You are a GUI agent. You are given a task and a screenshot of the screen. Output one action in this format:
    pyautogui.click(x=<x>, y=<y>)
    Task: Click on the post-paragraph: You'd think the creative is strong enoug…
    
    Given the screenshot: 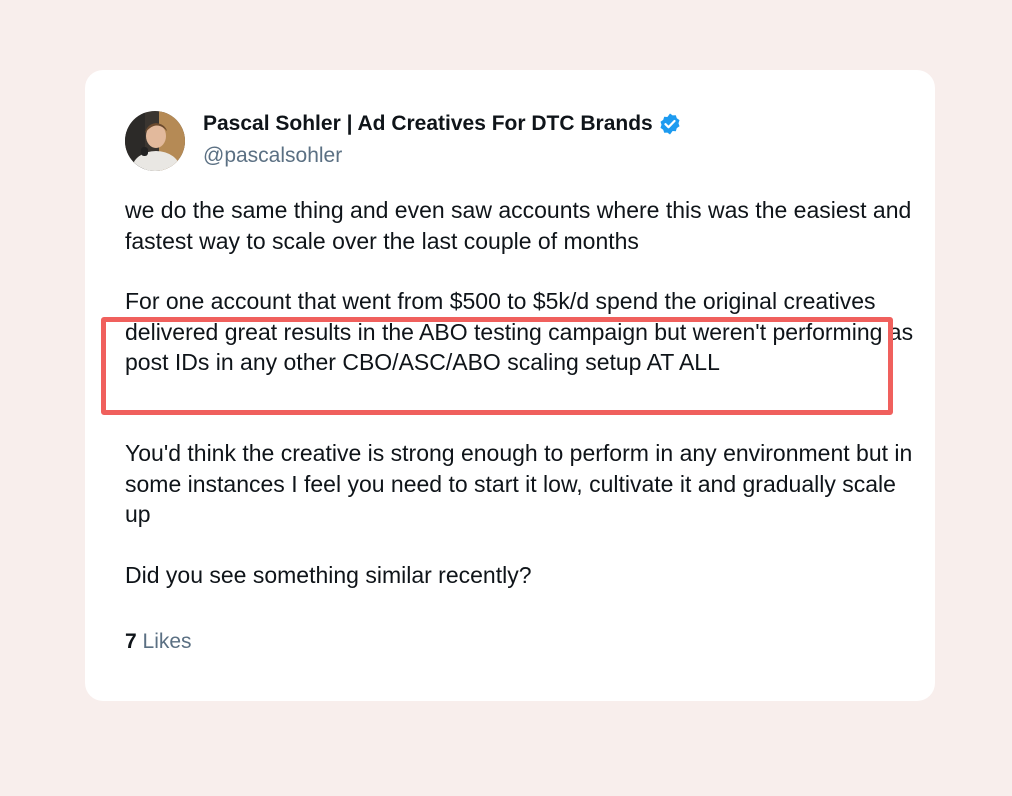 What is the action you would take?
    pyautogui.click(x=519, y=483)
    